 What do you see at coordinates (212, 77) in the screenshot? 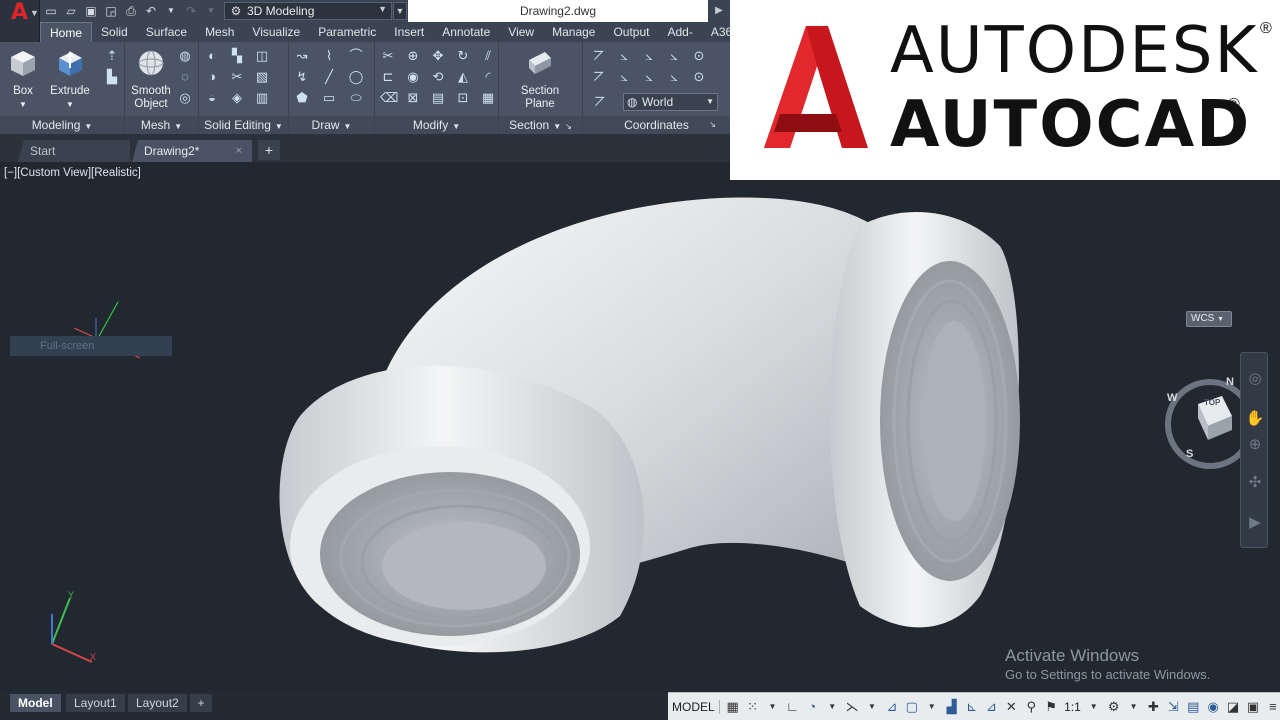
I see `subtract-icon: ◑` at bounding box center [212, 77].